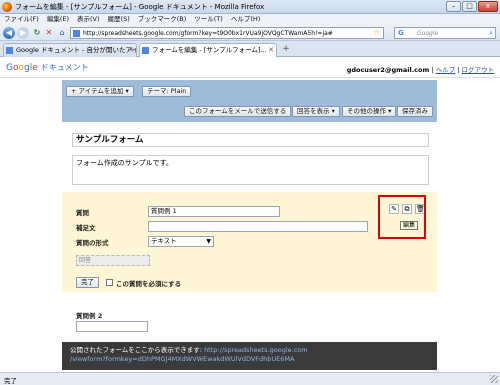 The width and height of the screenshot is (500, 385). What do you see at coordinates (119, 19) in the screenshot?
I see `menu-history: 履歴(S)` at bounding box center [119, 19].